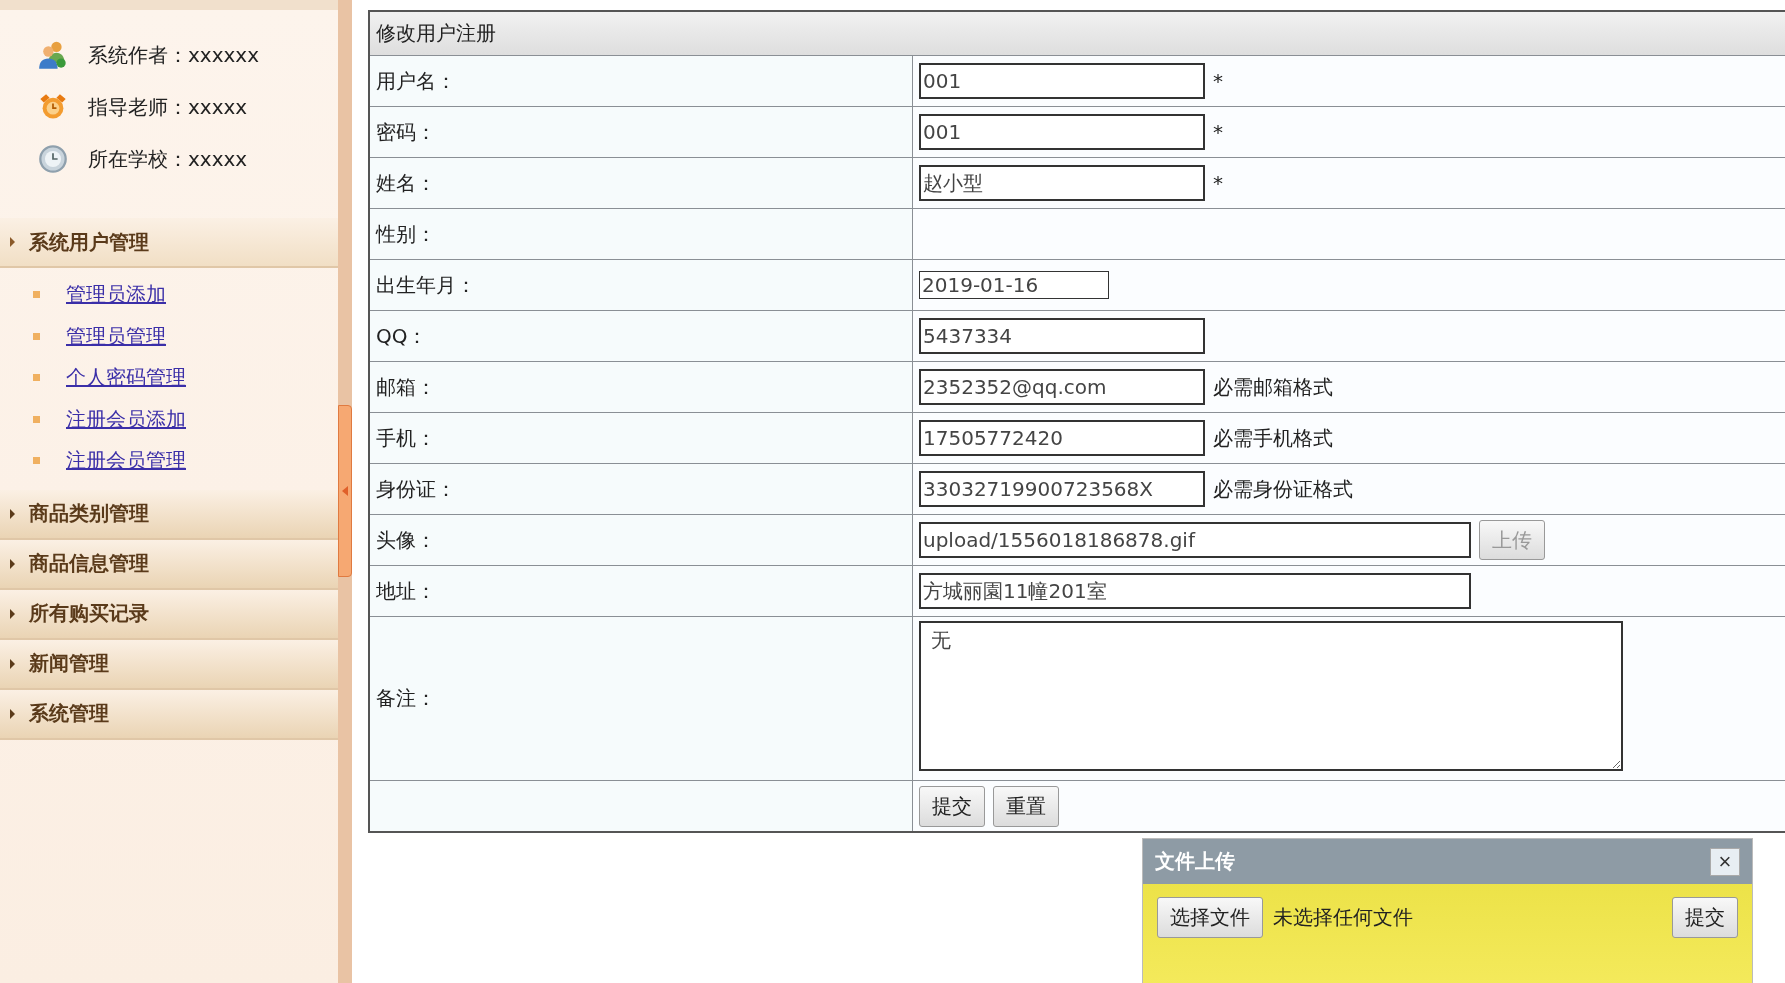 Image resolution: width=1785 pixels, height=983 pixels. I want to click on choose-file-button: 选择文件, so click(1210, 917).